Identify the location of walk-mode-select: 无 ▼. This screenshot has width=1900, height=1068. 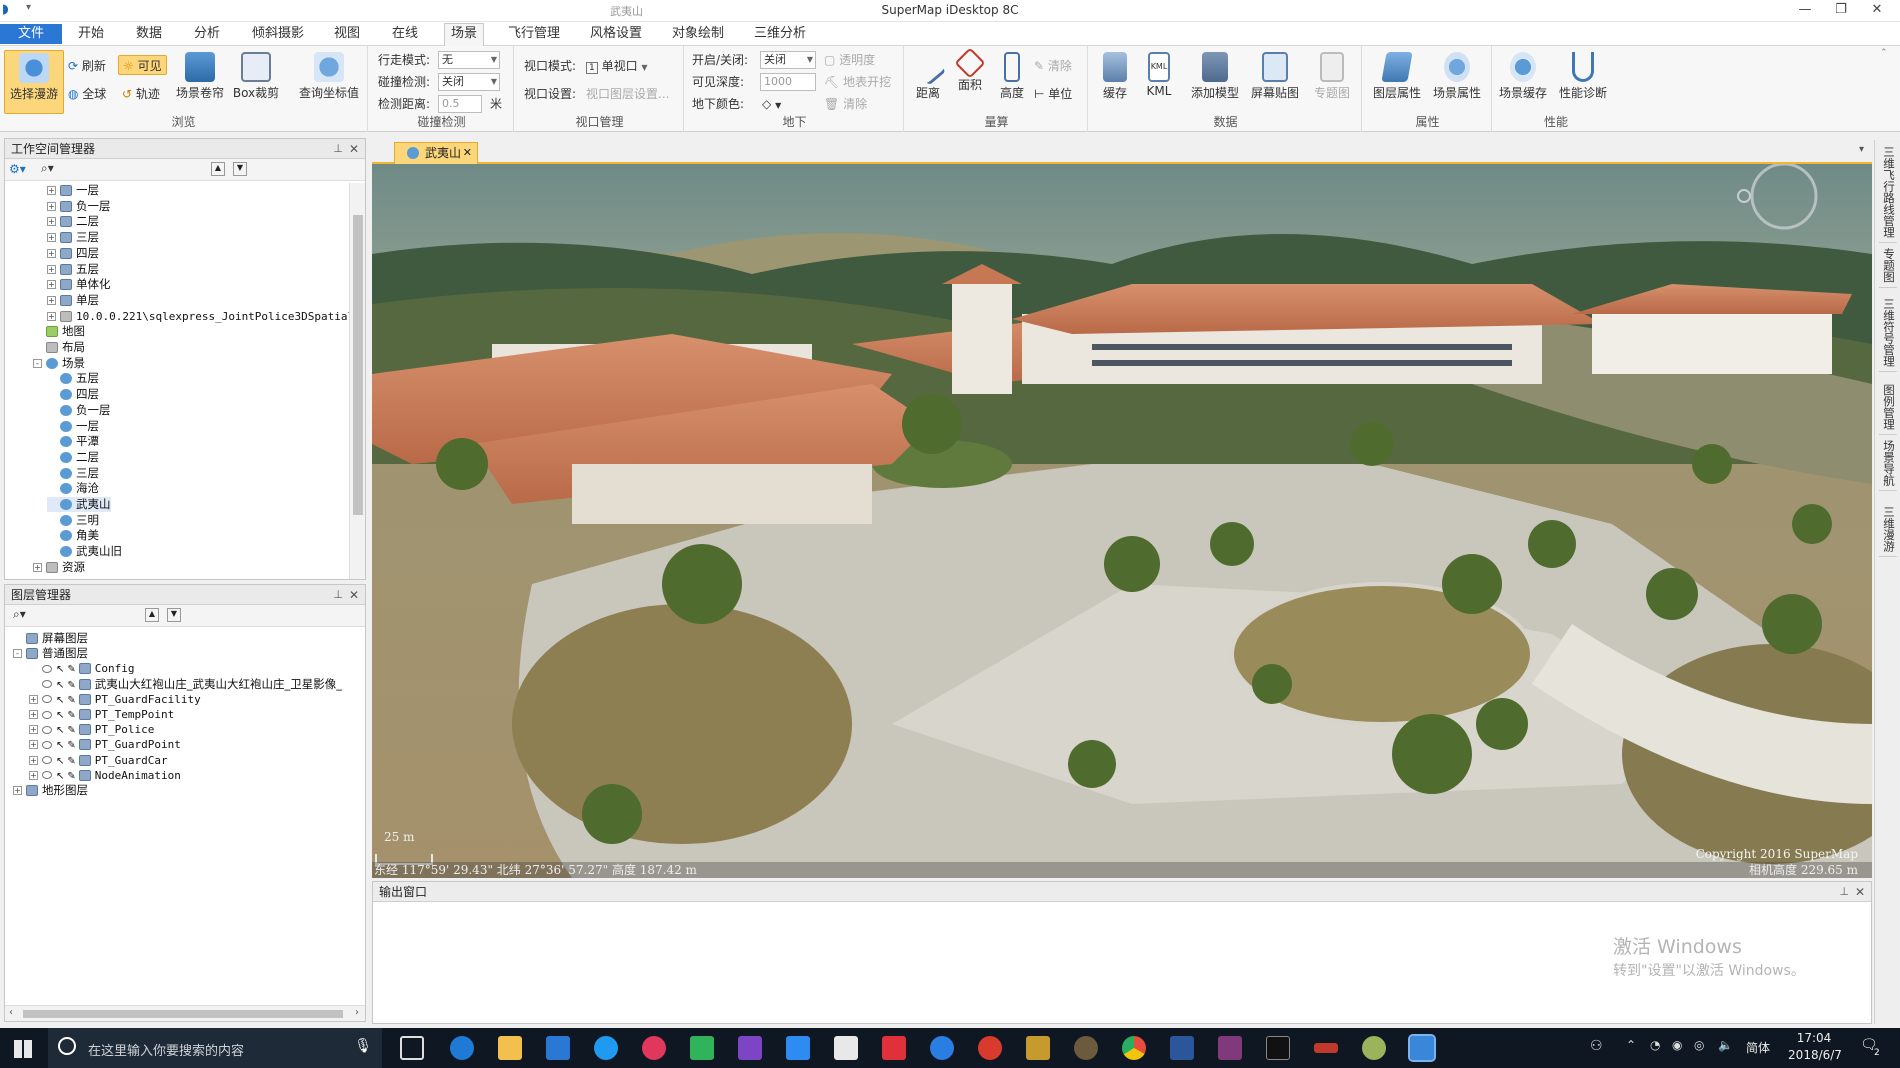
(469, 60).